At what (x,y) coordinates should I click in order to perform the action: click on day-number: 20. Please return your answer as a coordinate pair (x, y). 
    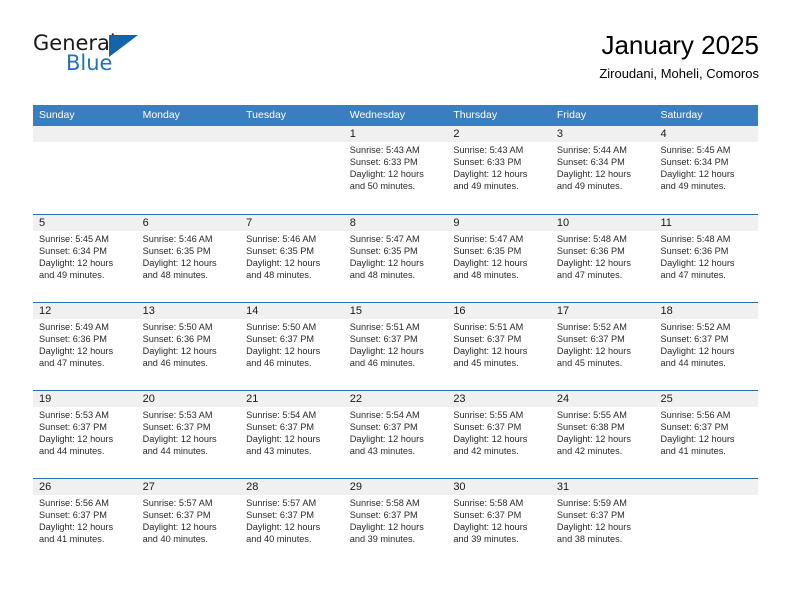
    Looking at the image, I should click on (188, 399).